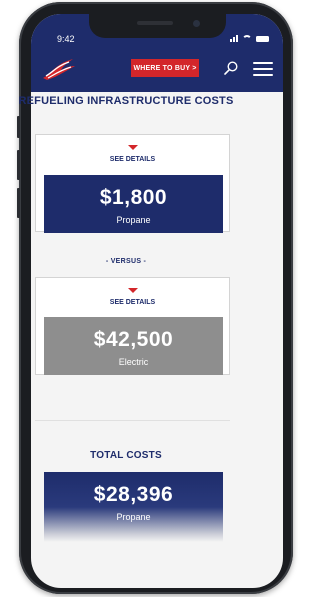 The width and height of the screenshot is (320, 597). I want to click on price-amount: $42,500, so click(133, 339).